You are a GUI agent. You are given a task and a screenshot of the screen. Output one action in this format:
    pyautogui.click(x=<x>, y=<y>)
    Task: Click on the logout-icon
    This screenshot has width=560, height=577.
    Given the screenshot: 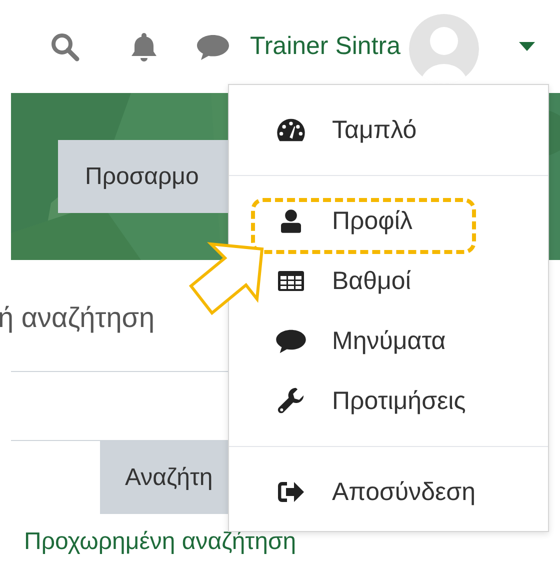 What is the action you would take?
    pyautogui.click(x=291, y=492)
    